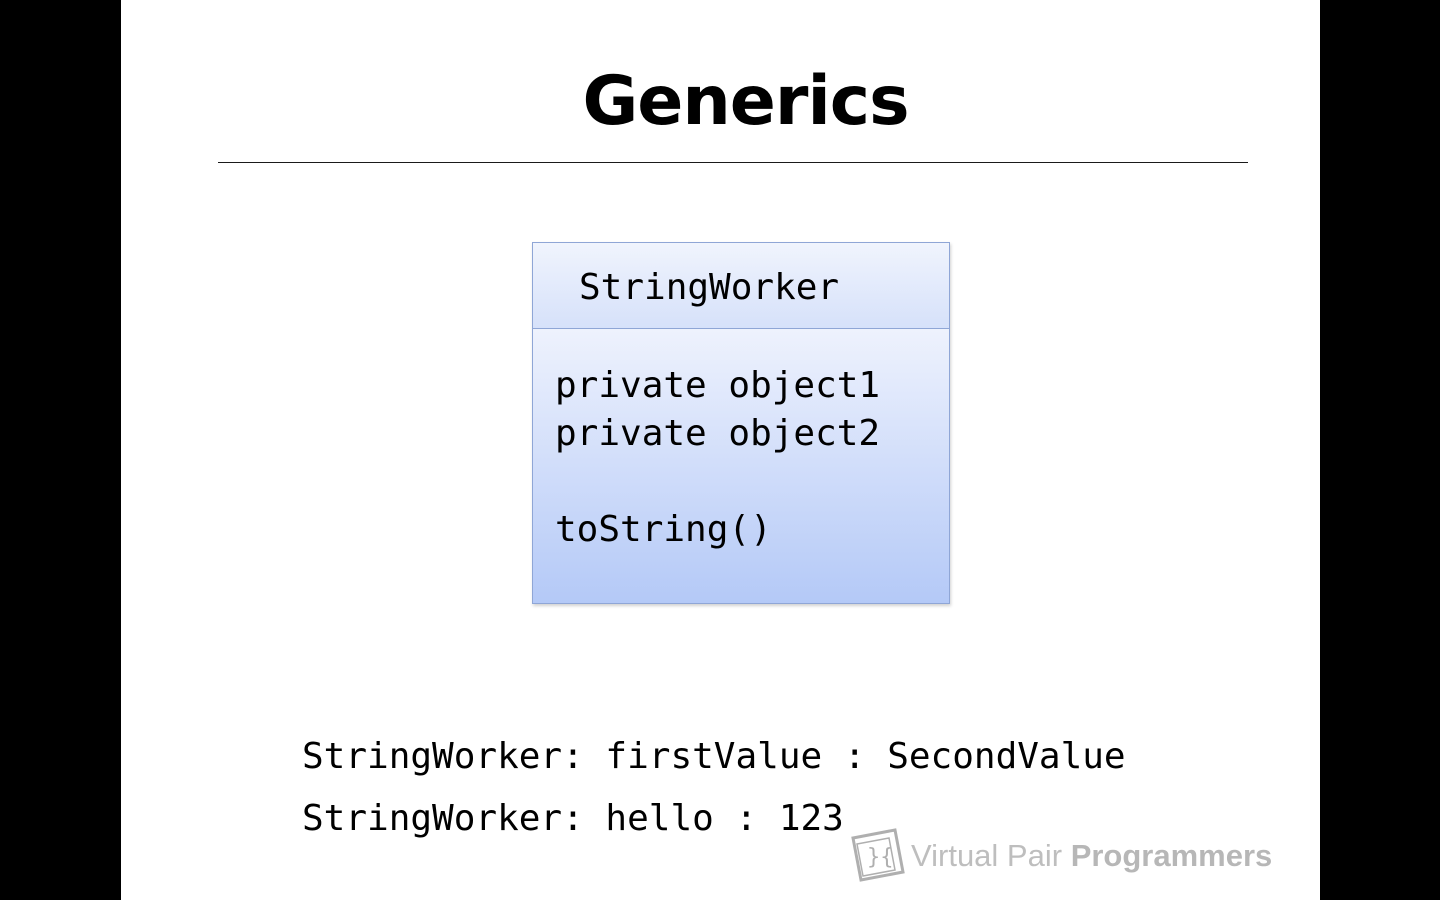 This screenshot has height=900, width=1440. I want to click on uml-class-name: StringWorker, so click(709, 287).